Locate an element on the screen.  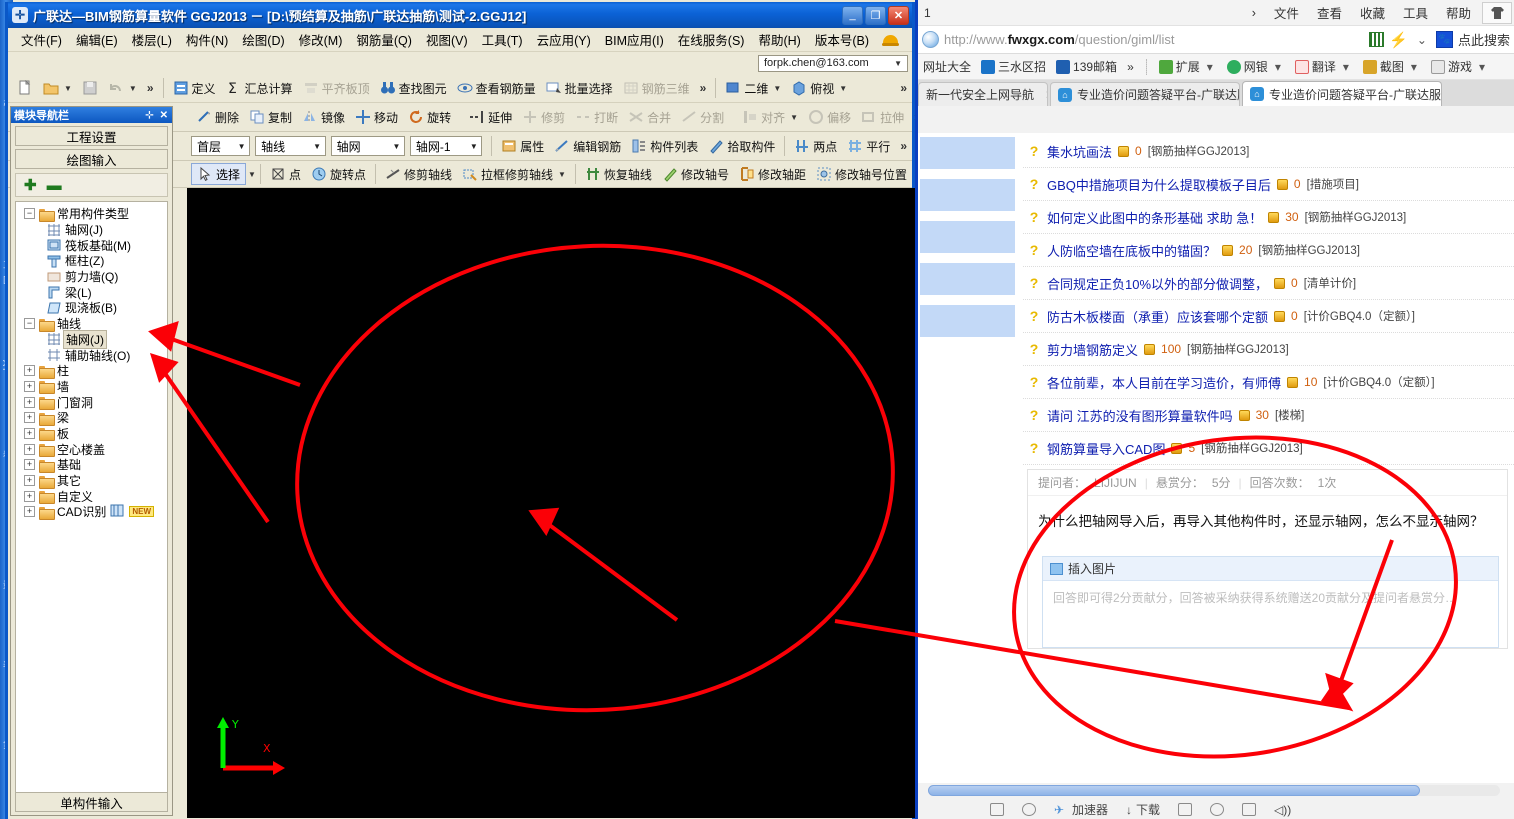
close-button: ✕ is located at coordinates (898, 15).